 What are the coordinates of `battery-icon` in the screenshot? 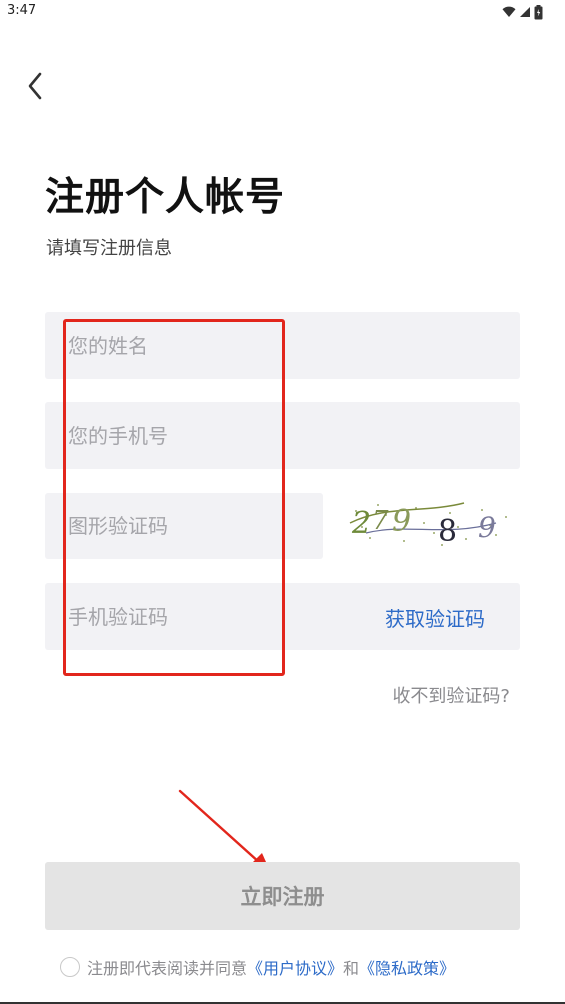 It's located at (538, 11).